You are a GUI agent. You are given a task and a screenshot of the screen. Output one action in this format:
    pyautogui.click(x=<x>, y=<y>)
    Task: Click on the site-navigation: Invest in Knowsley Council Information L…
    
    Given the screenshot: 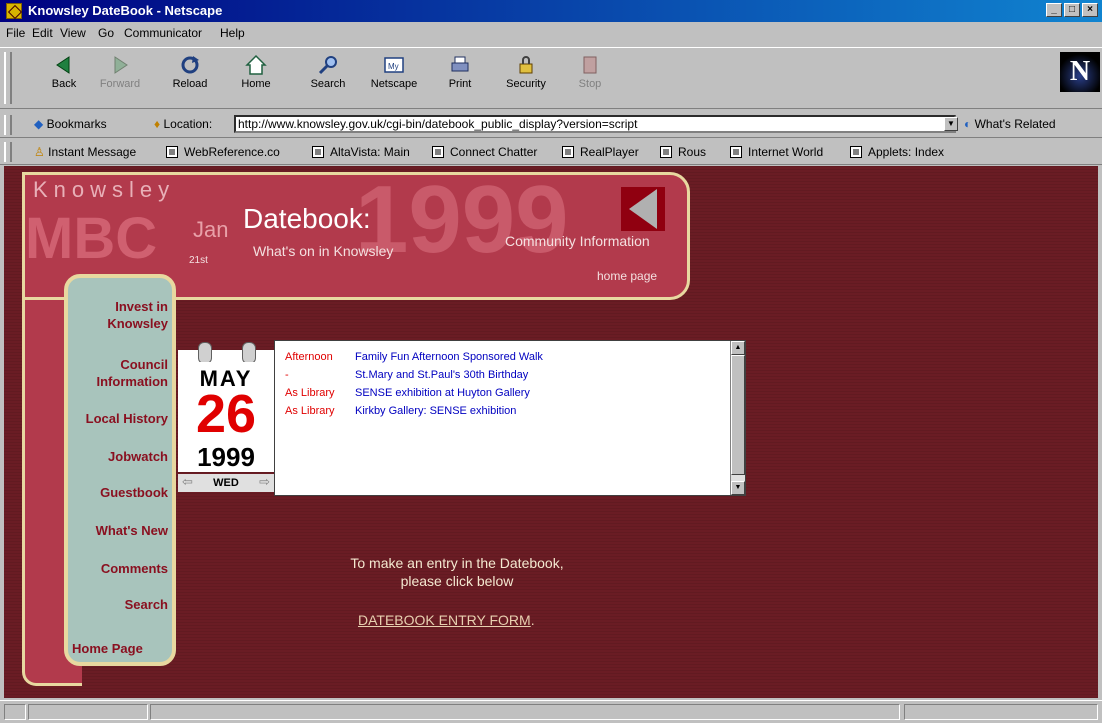 What is the action you would take?
    pyautogui.click(x=120, y=470)
    